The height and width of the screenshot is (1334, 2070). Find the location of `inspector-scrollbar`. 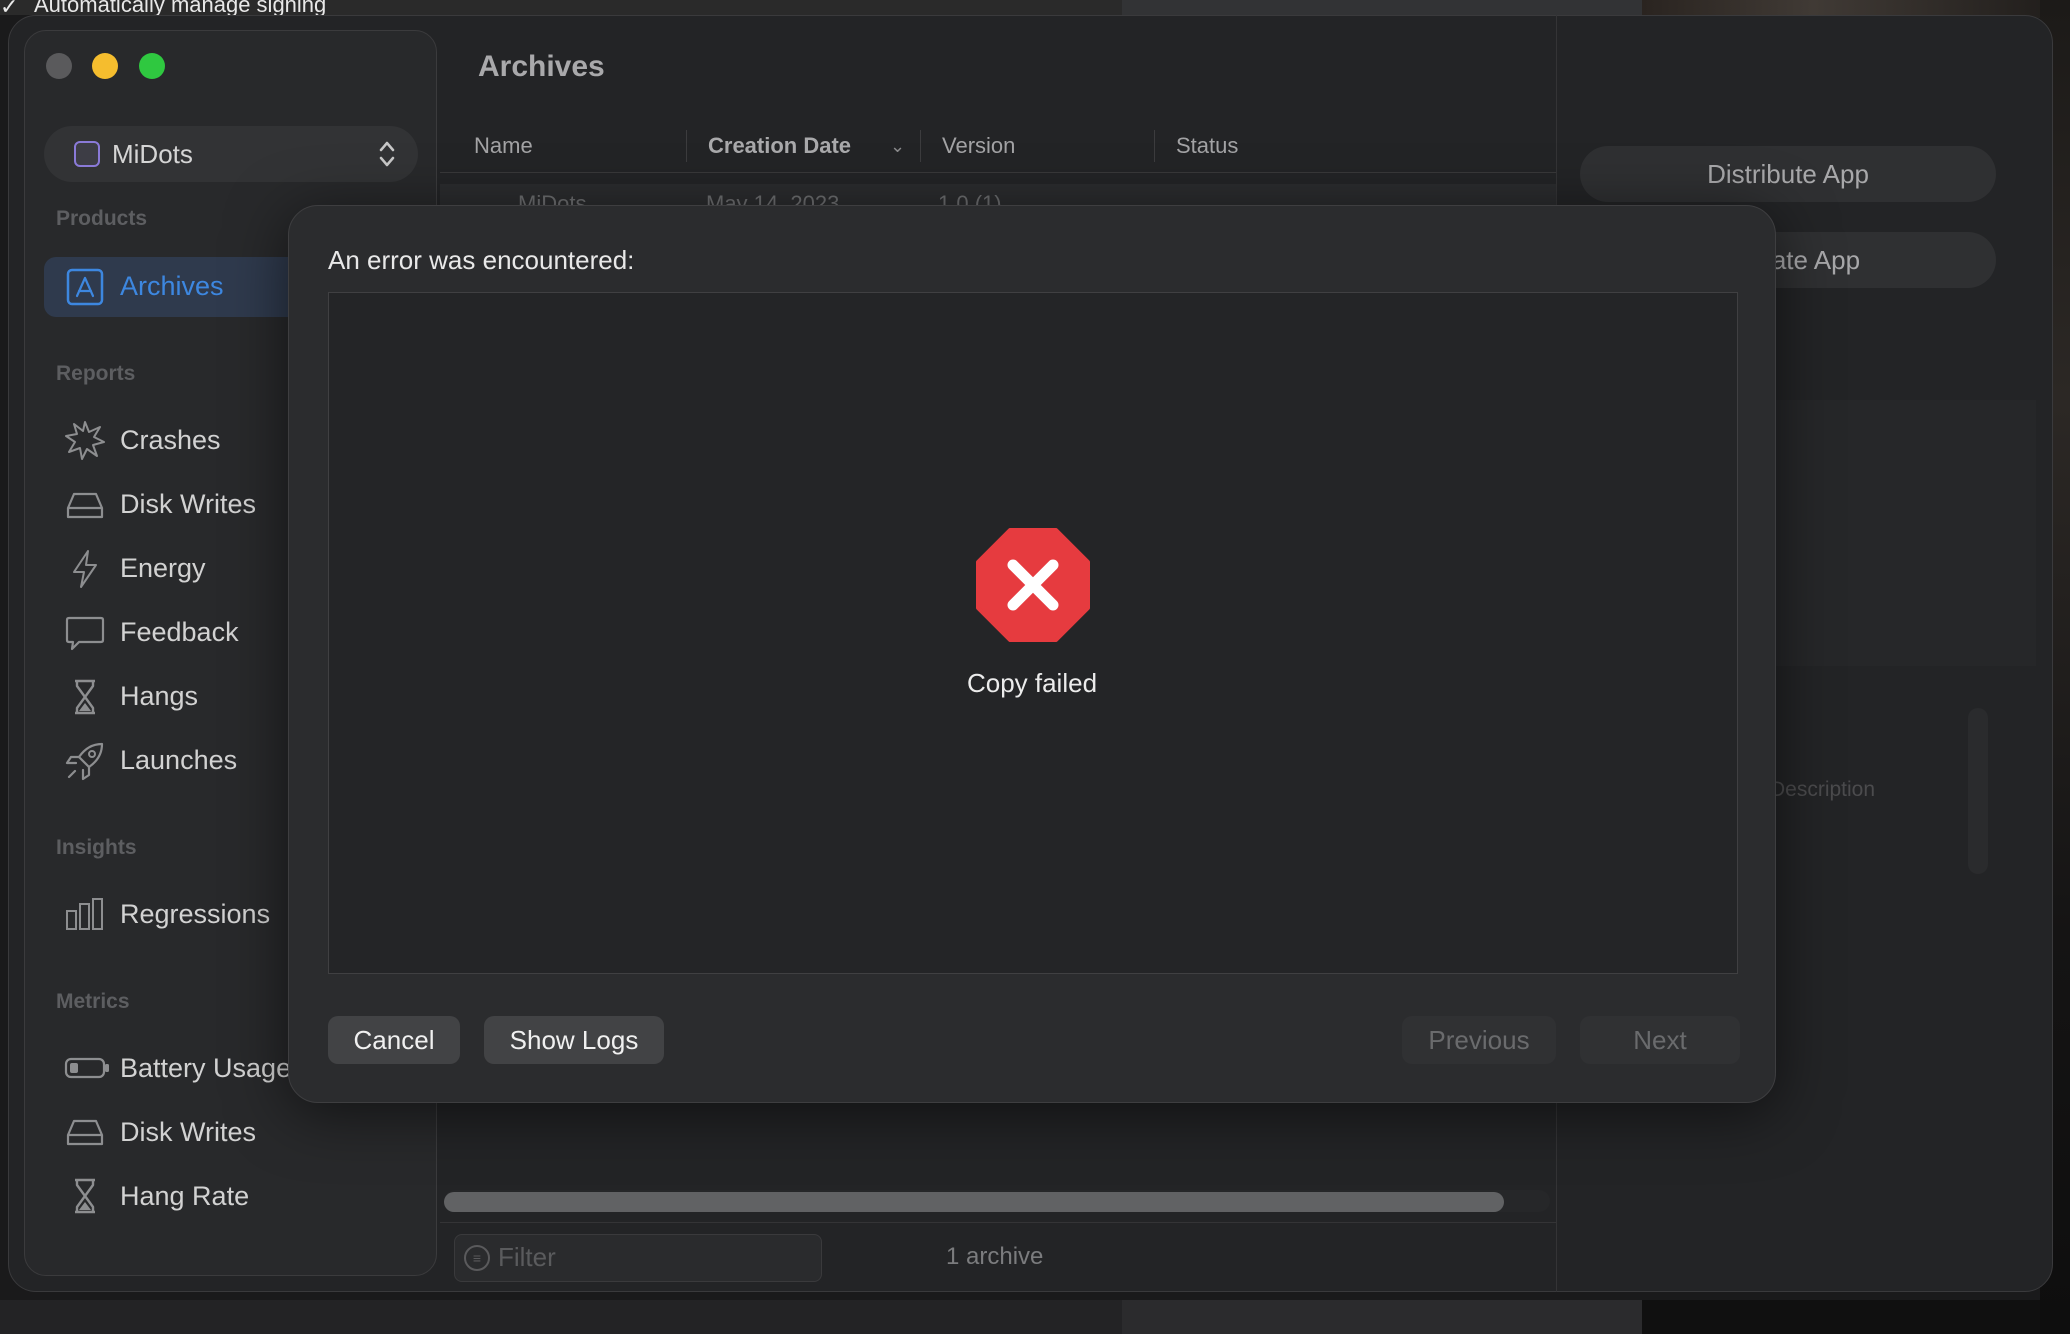

inspector-scrollbar is located at coordinates (1978, 791).